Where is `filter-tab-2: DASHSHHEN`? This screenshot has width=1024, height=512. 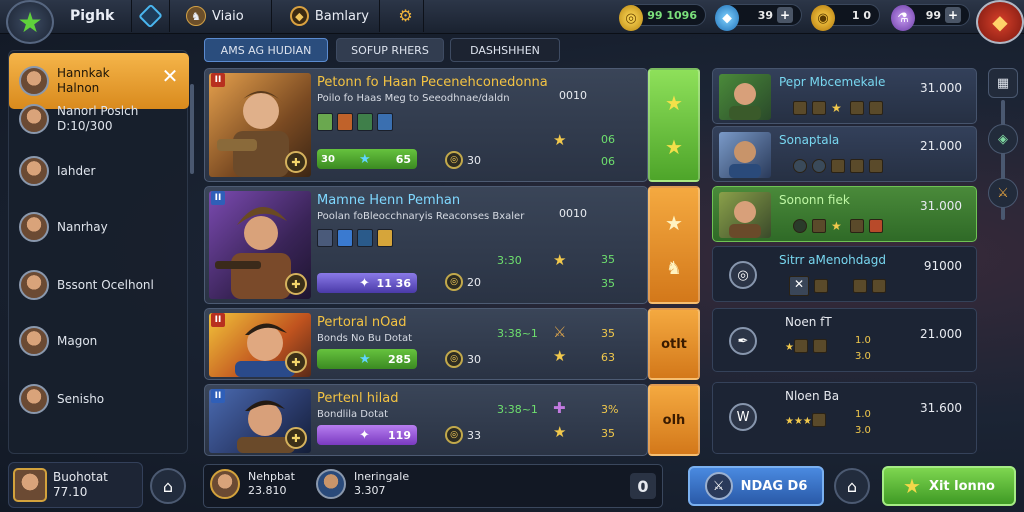
filter-tab-2: DASHSHHEN is located at coordinates (505, 50).